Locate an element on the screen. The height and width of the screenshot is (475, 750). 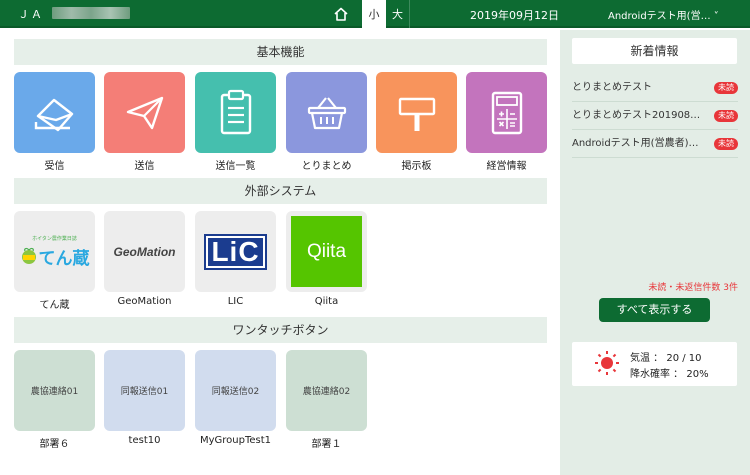
receive-tile is located at coordinates (54, 112).